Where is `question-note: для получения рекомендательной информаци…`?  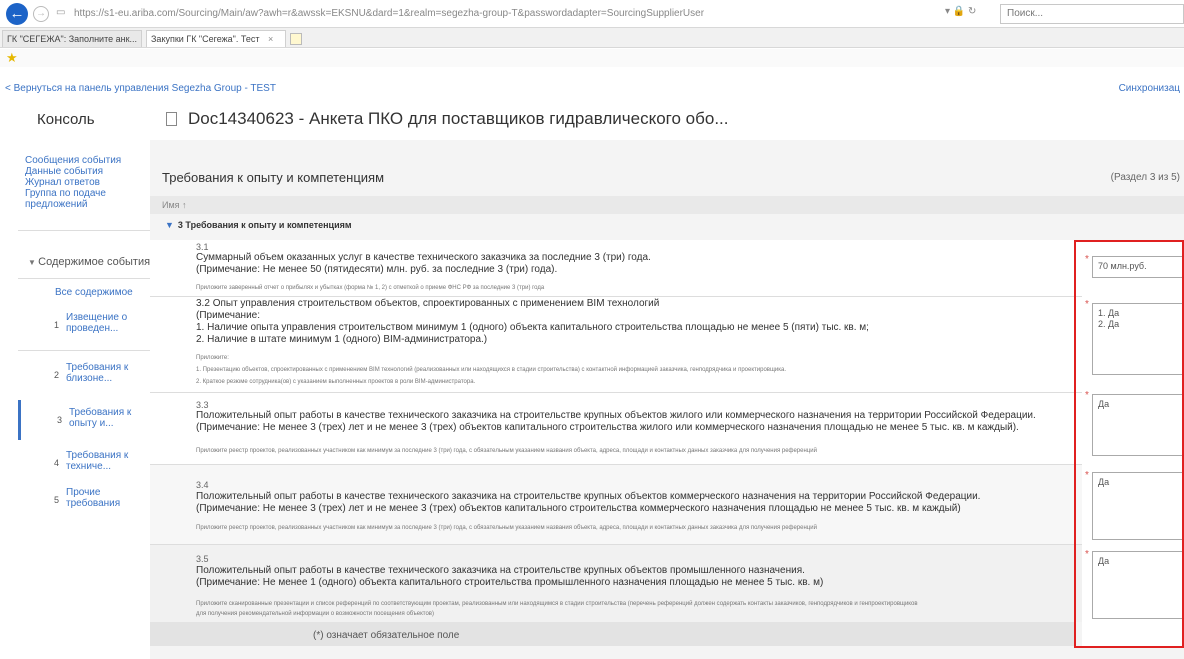
question-note: для получения рекомендательной информаци… is located at coordinates (315, 614).